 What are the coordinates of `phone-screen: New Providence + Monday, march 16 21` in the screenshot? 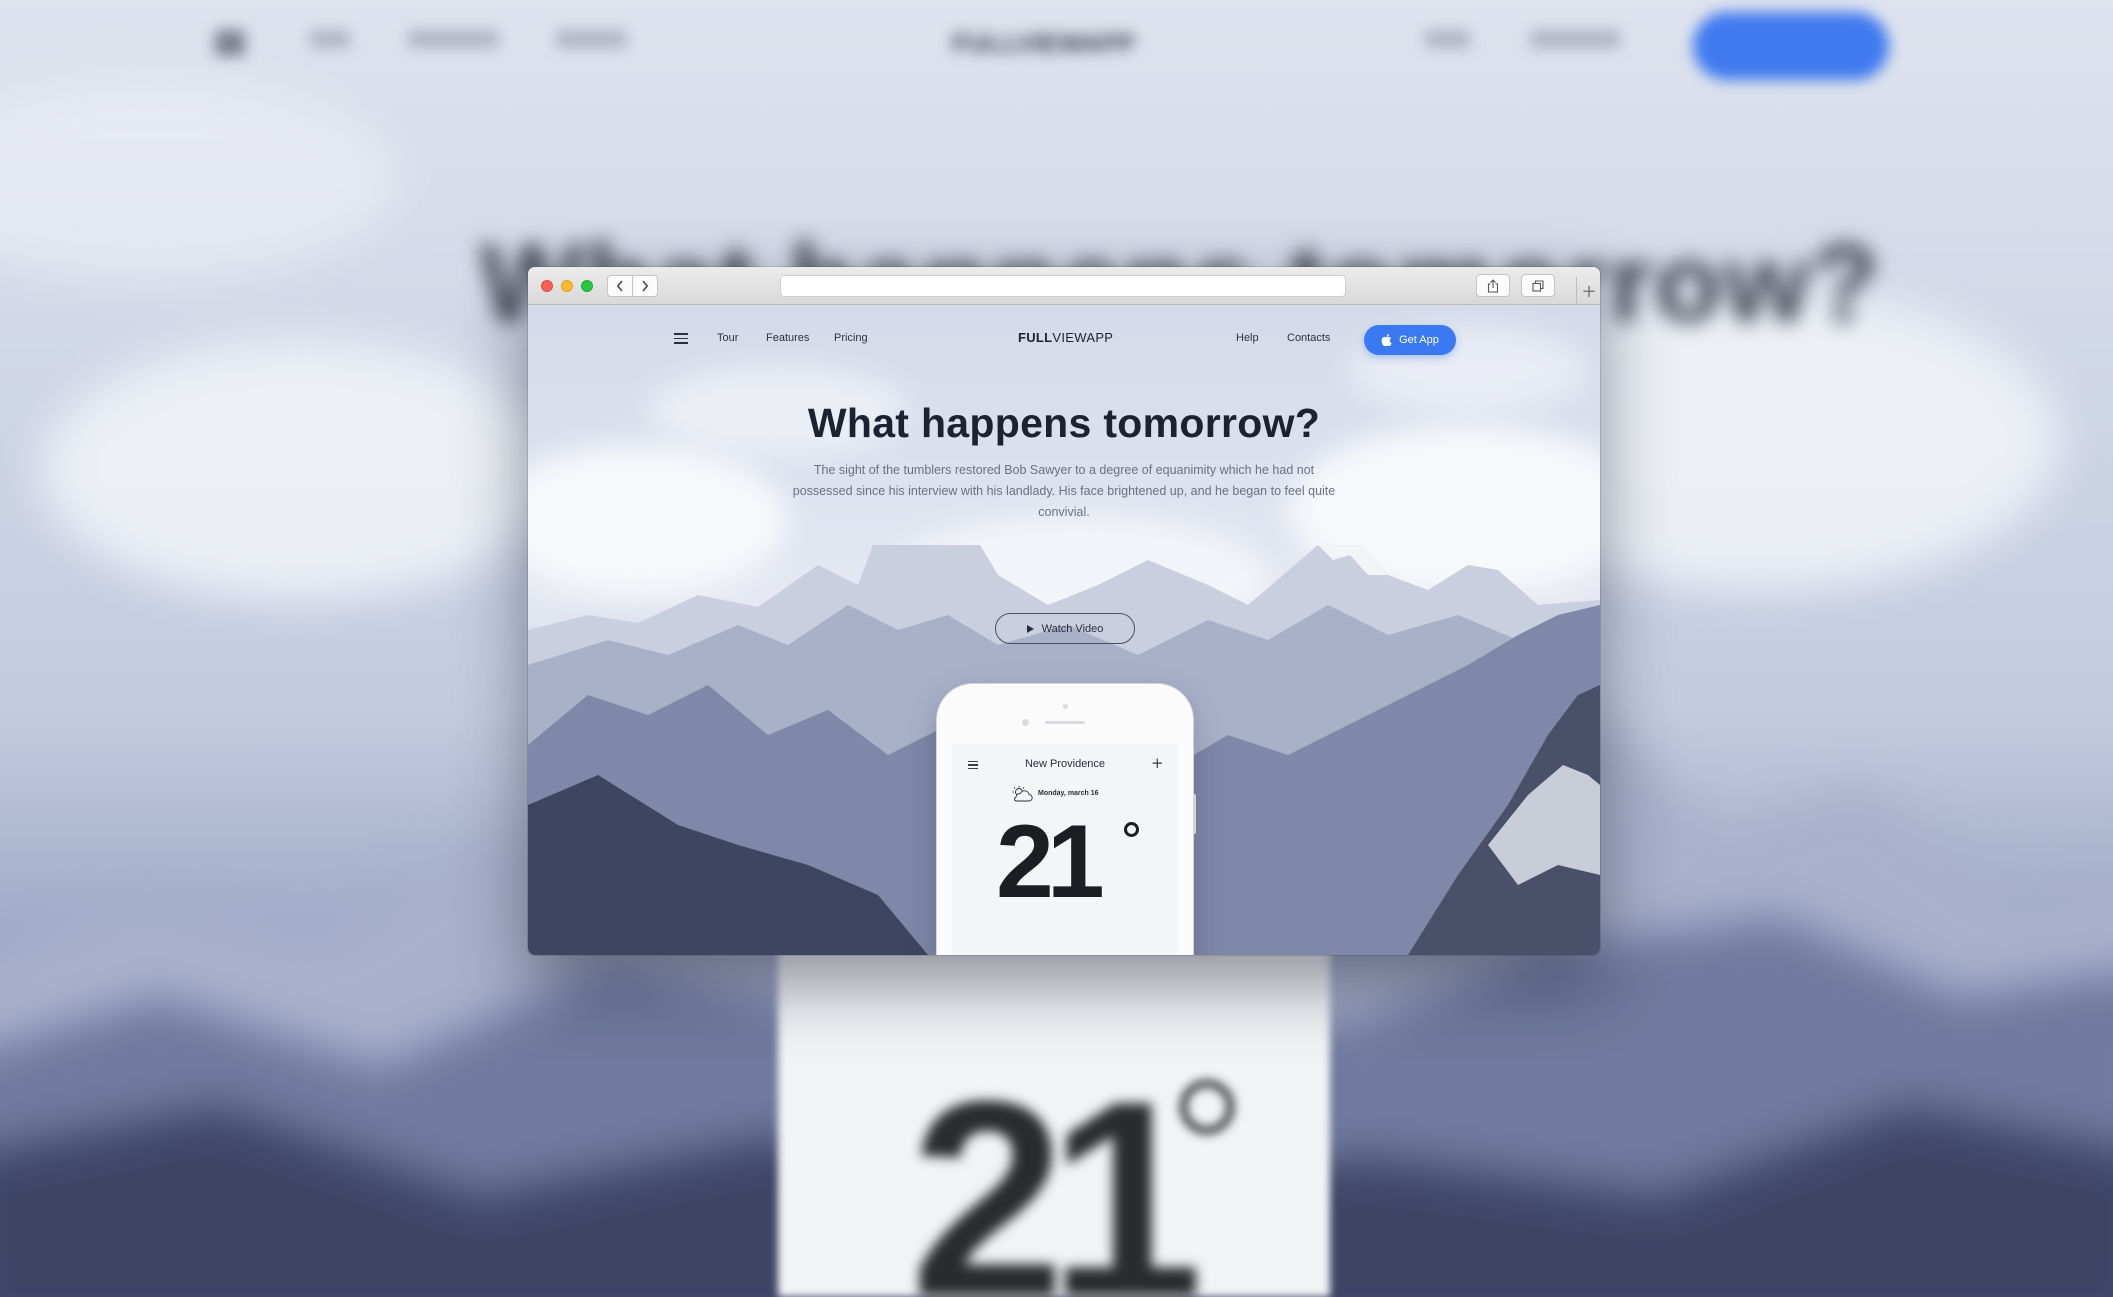 It's located at (1065, 849).